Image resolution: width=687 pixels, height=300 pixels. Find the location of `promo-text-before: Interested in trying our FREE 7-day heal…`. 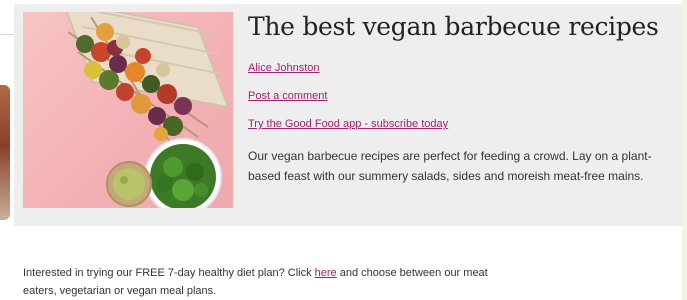

promo-text-before: Interested in trying our FREE 7-day heal… is located at coordinates (169, 273).